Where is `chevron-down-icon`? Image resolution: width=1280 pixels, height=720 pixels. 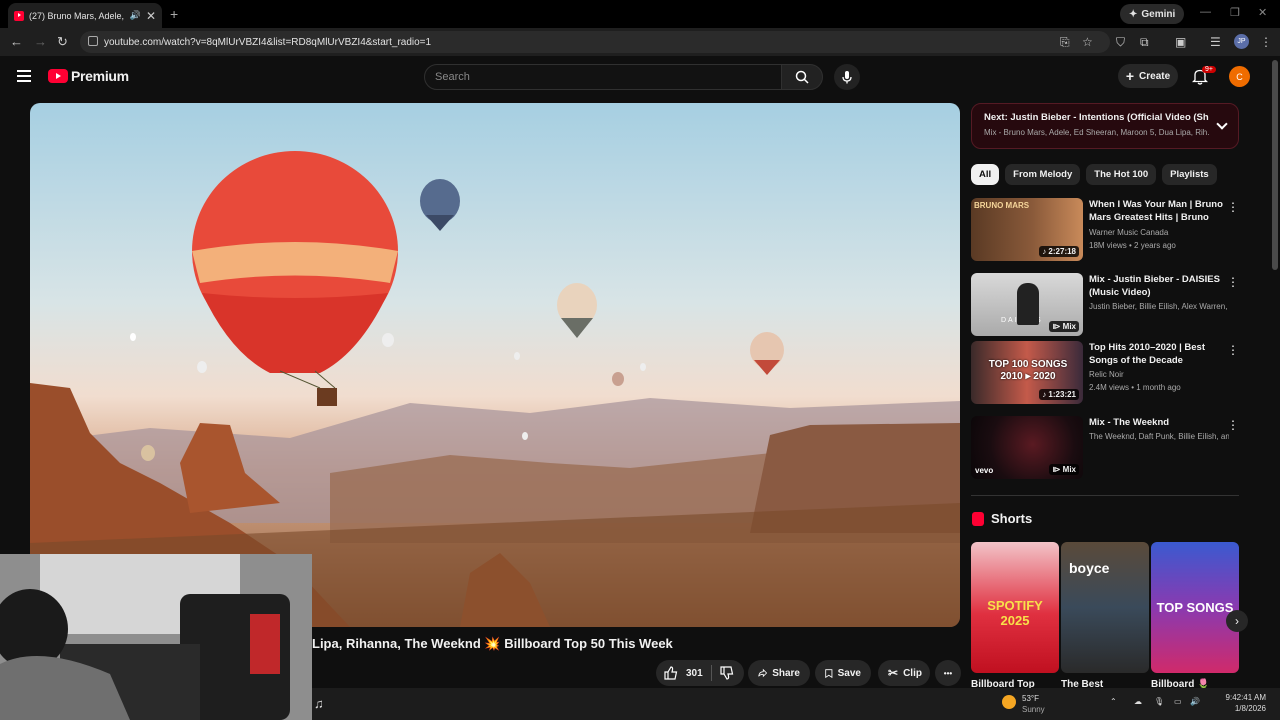
chevron-down-icon is located at coordinates (1222, 124).